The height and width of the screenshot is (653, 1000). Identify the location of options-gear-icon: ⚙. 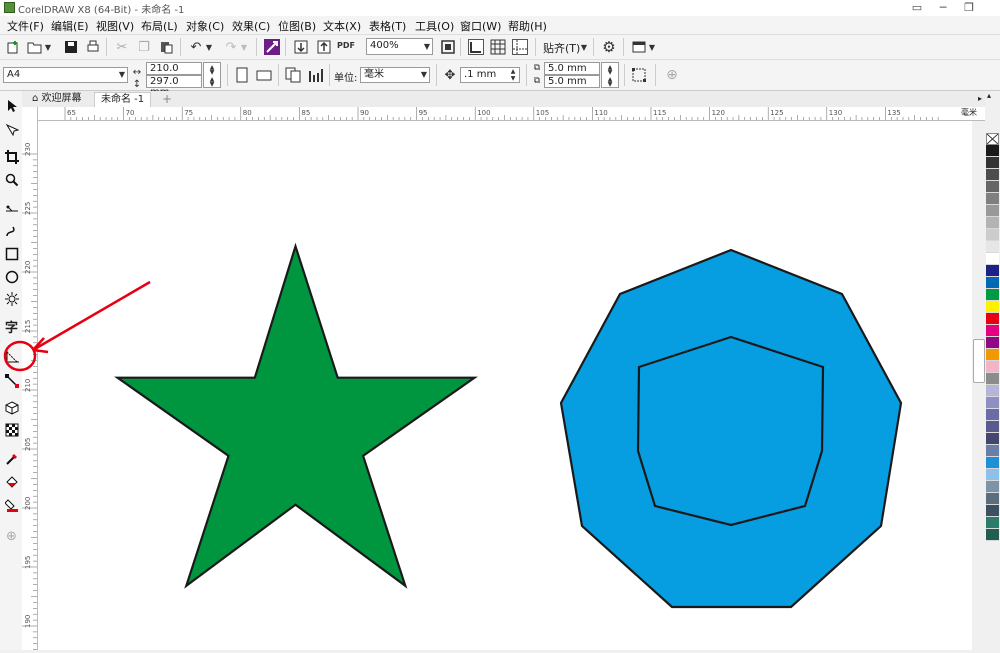
(609, 47).